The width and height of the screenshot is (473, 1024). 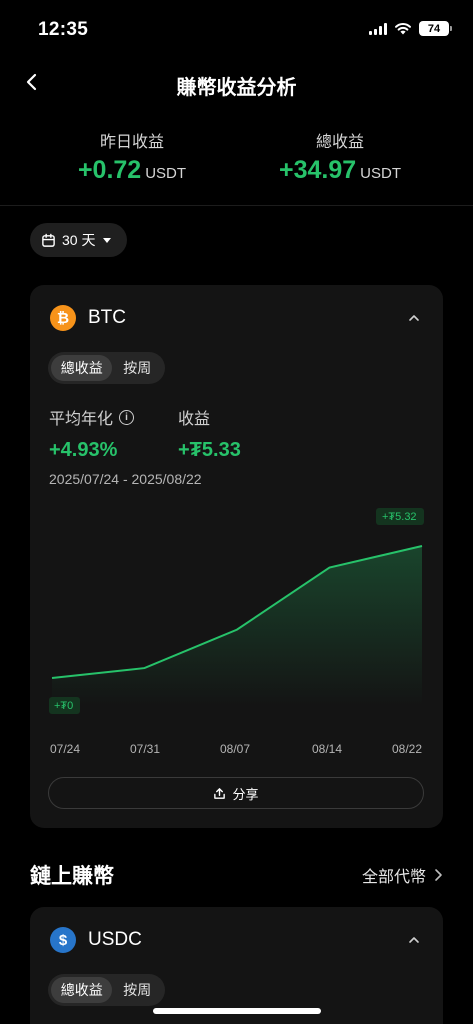 I want to click on caret-down-icon, so click(x=107, y=240).